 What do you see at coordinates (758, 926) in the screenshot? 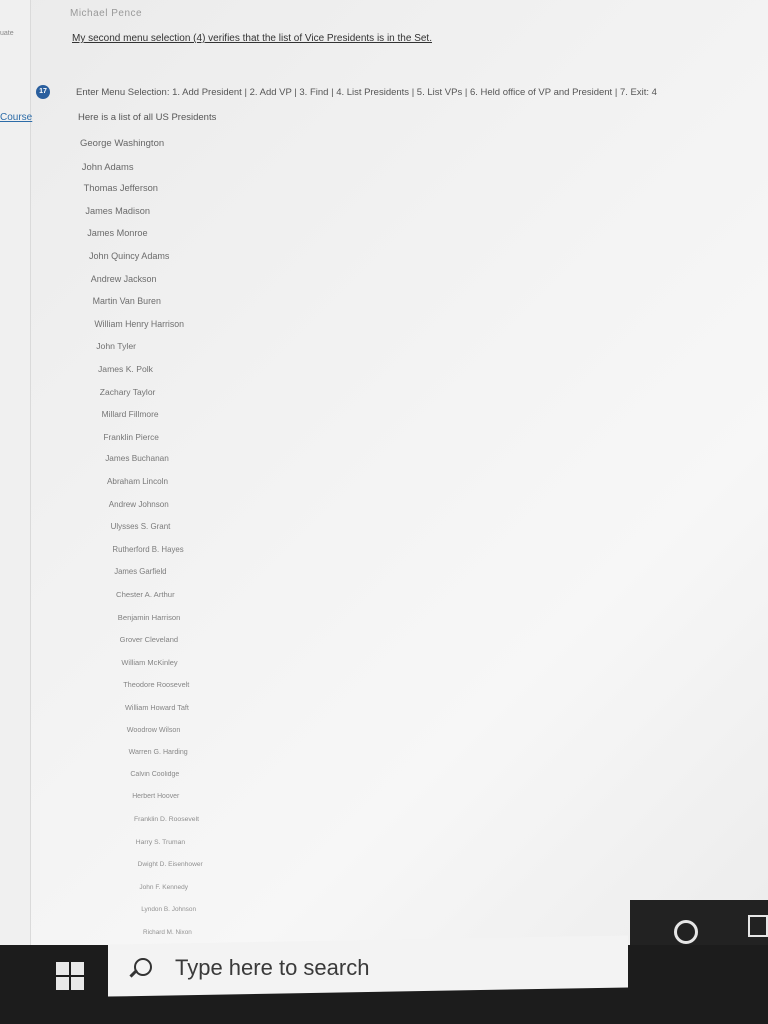
I see `task-view-icon` at bounding box center [758, 926].